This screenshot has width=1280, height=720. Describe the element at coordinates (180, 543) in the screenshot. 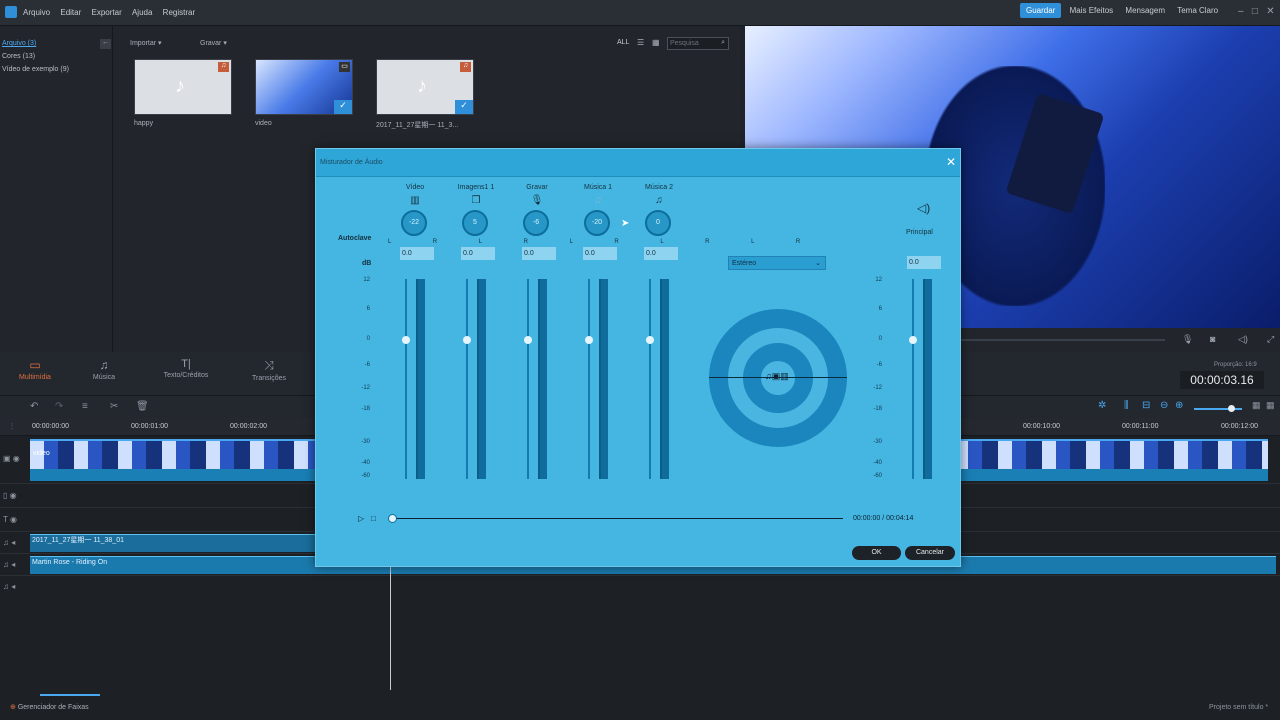

I see `audio-clip: 2017_11_27星期一 11_38_01` at that location.